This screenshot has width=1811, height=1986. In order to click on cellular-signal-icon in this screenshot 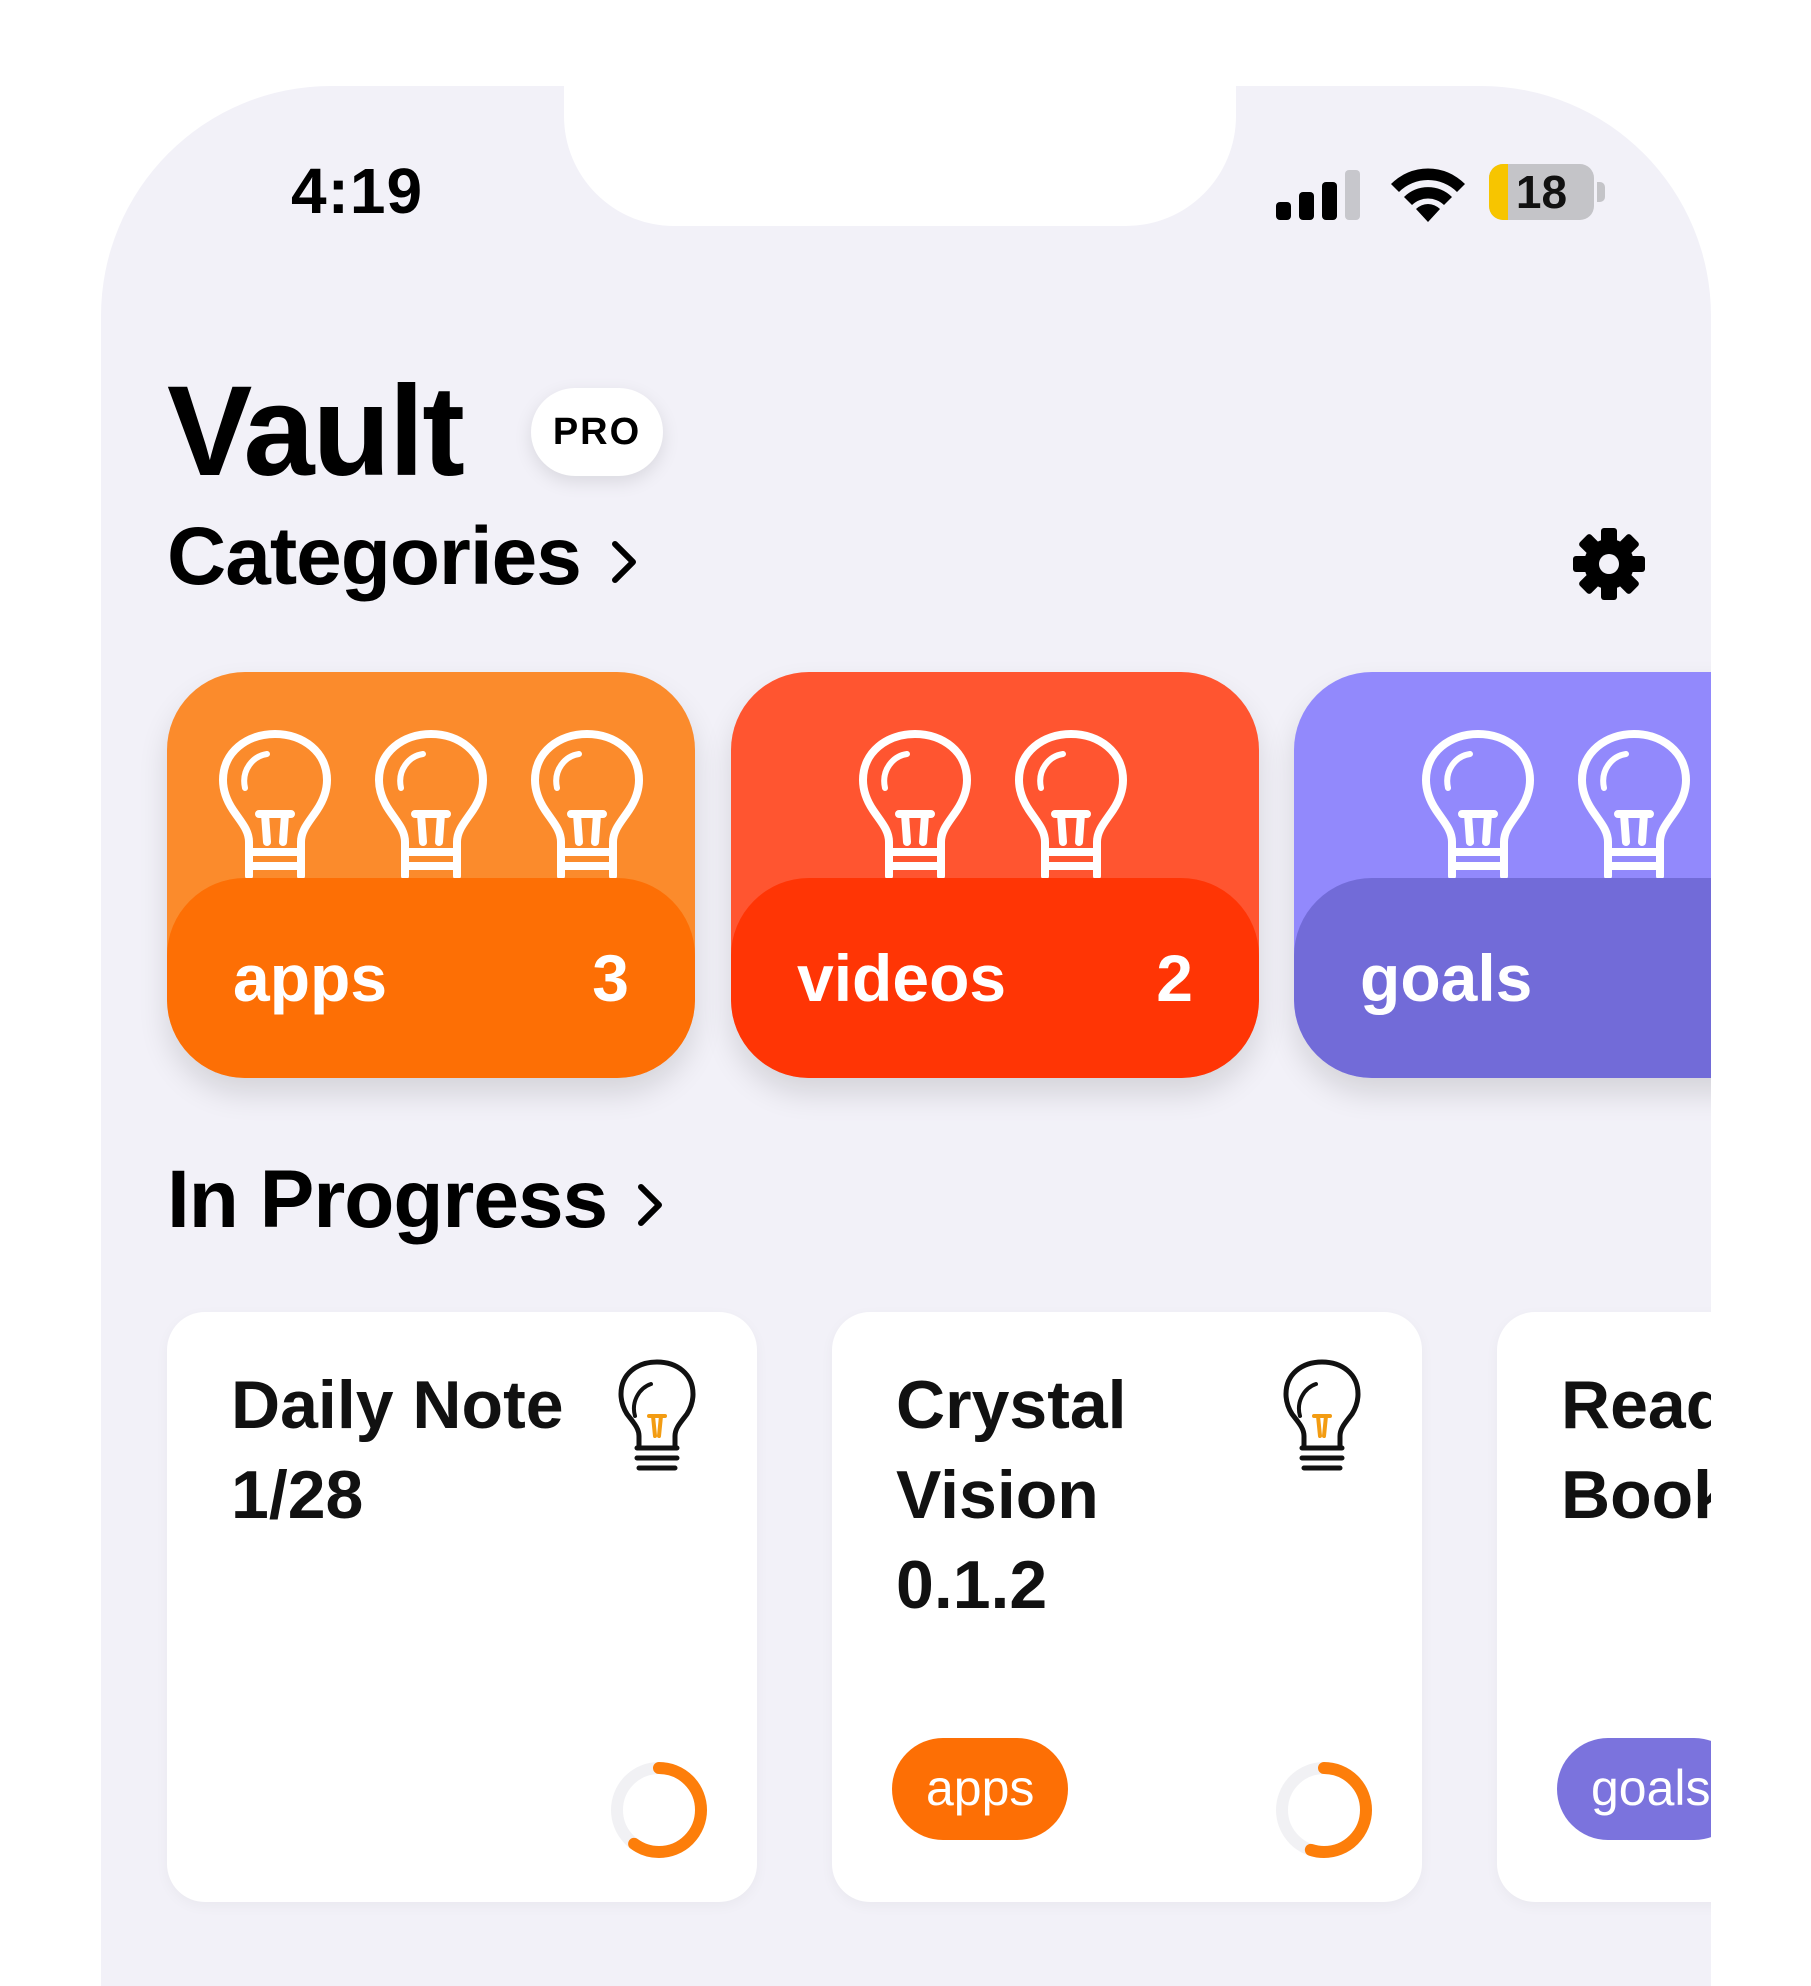, I will do `click(1320, 195)`.